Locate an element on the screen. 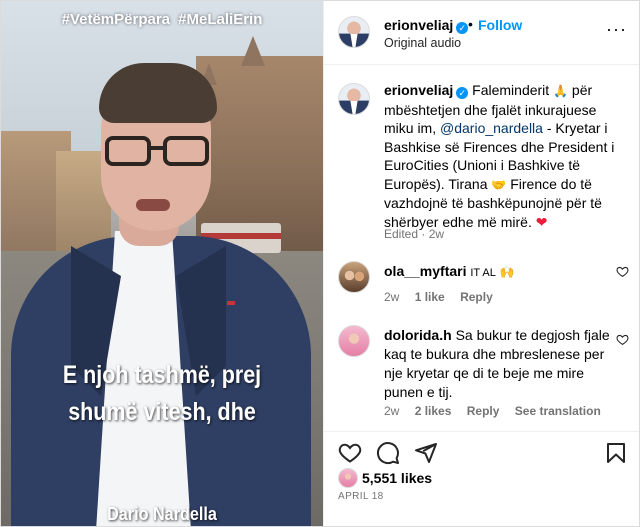 This screenshot has width=640, height=527. post-date: APRIL 18 is located at coordinates (361, 496).